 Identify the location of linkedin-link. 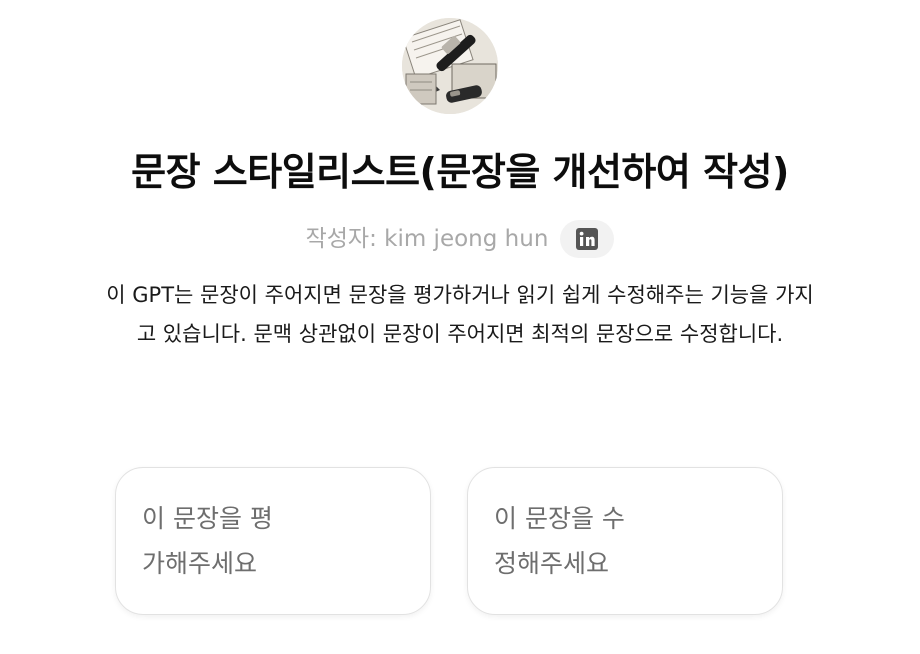
(587, 239).